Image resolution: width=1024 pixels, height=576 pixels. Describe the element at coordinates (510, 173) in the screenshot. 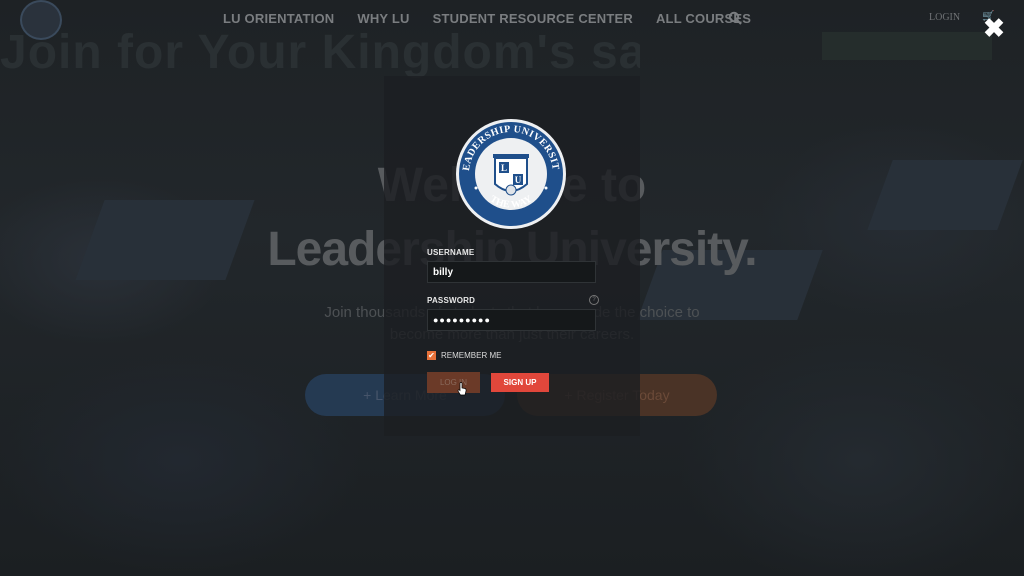

I see `university-seal-logo: LEADERSHIP UNIVERSITY THE WAY L U` at that location.